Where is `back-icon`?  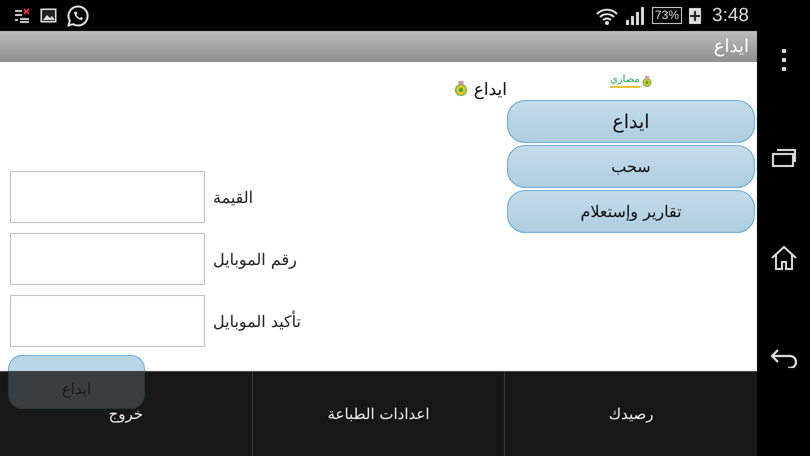
back-icon is located at coordinates (784, 358).